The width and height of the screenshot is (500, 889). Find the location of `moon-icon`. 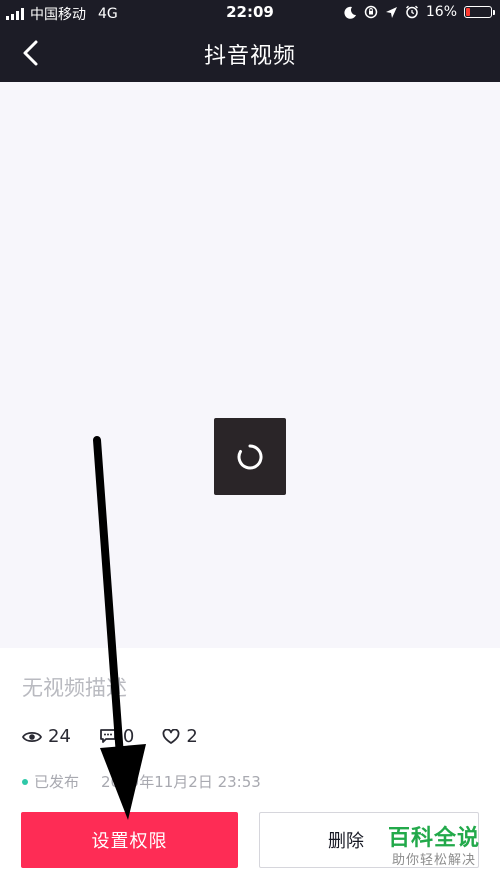

moon-icon is located at coordinates (350, 12).